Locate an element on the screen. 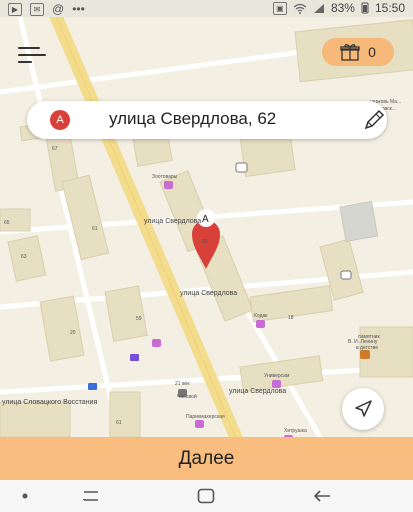 The height and width of the screenshot is (512, 413). gift-count: 0 is located at coordinates (372, 52).